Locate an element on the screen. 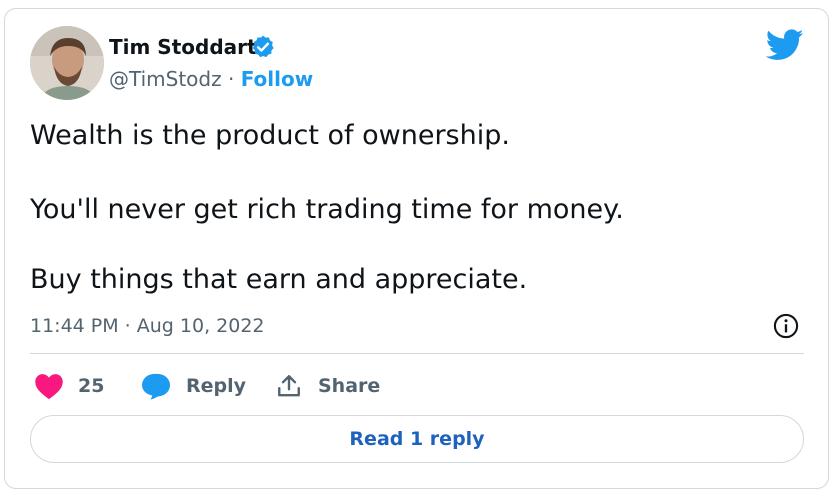 Image resolution: width=834 pixels, height=495 pixels. tweet-text-line: Wealth is the product of ownership. is located at coordinates (270, 135).